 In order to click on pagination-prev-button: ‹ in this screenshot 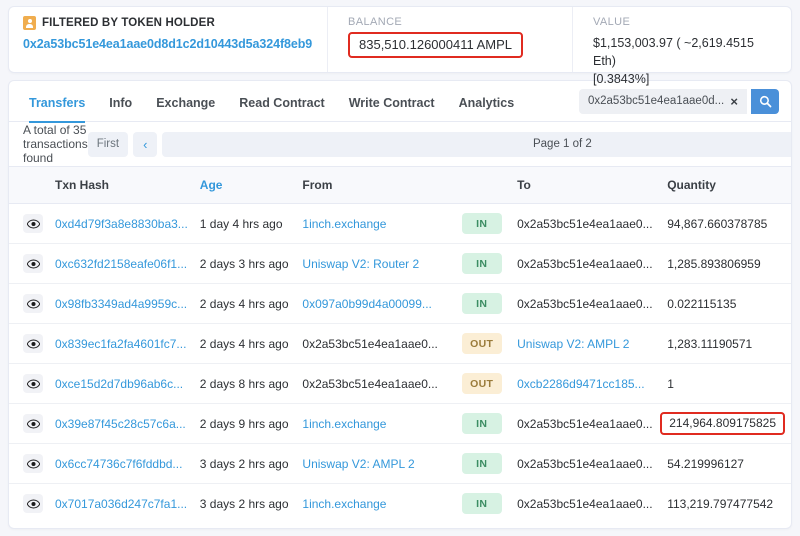, I will do `click(145, 144)`.